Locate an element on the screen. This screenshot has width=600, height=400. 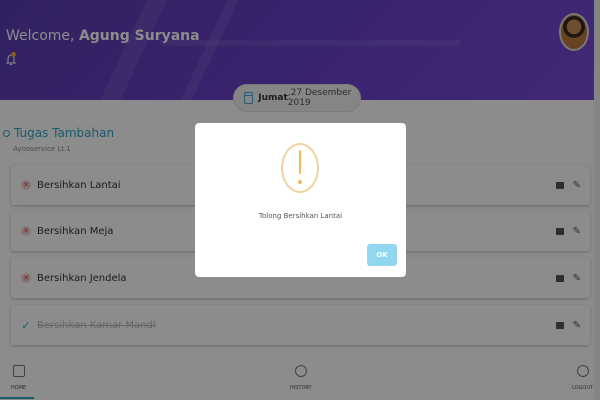
alert-icon-dot is located at coordinates (300, 182).